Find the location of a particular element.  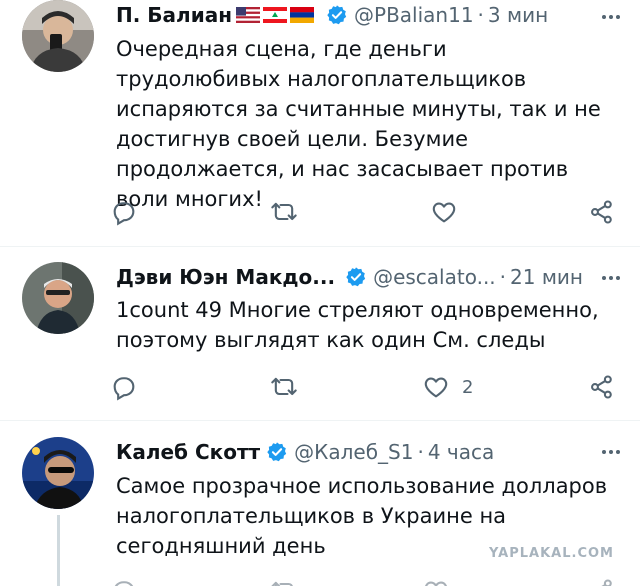

tweet-header: Калеб Скотт @Калеб_S1 · 4 часа is located at coordinates (368, 452).